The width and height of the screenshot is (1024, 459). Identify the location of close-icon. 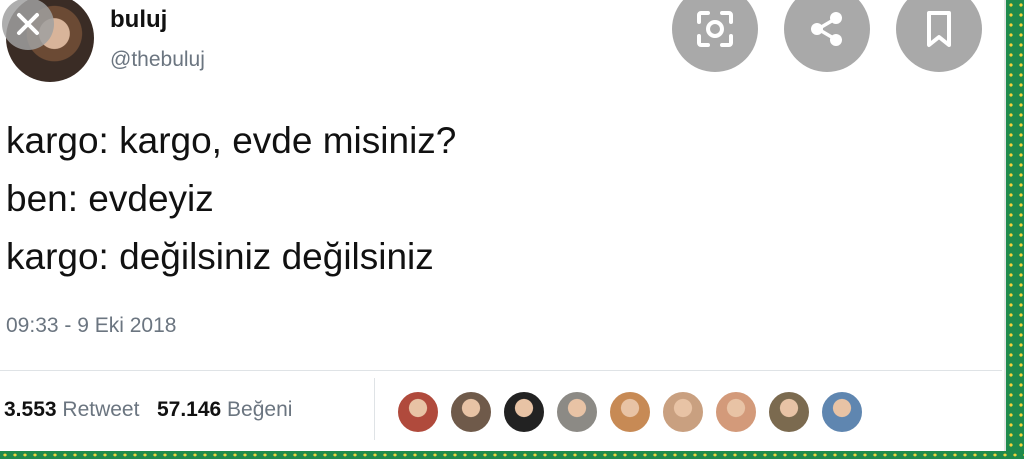
(28, 24).